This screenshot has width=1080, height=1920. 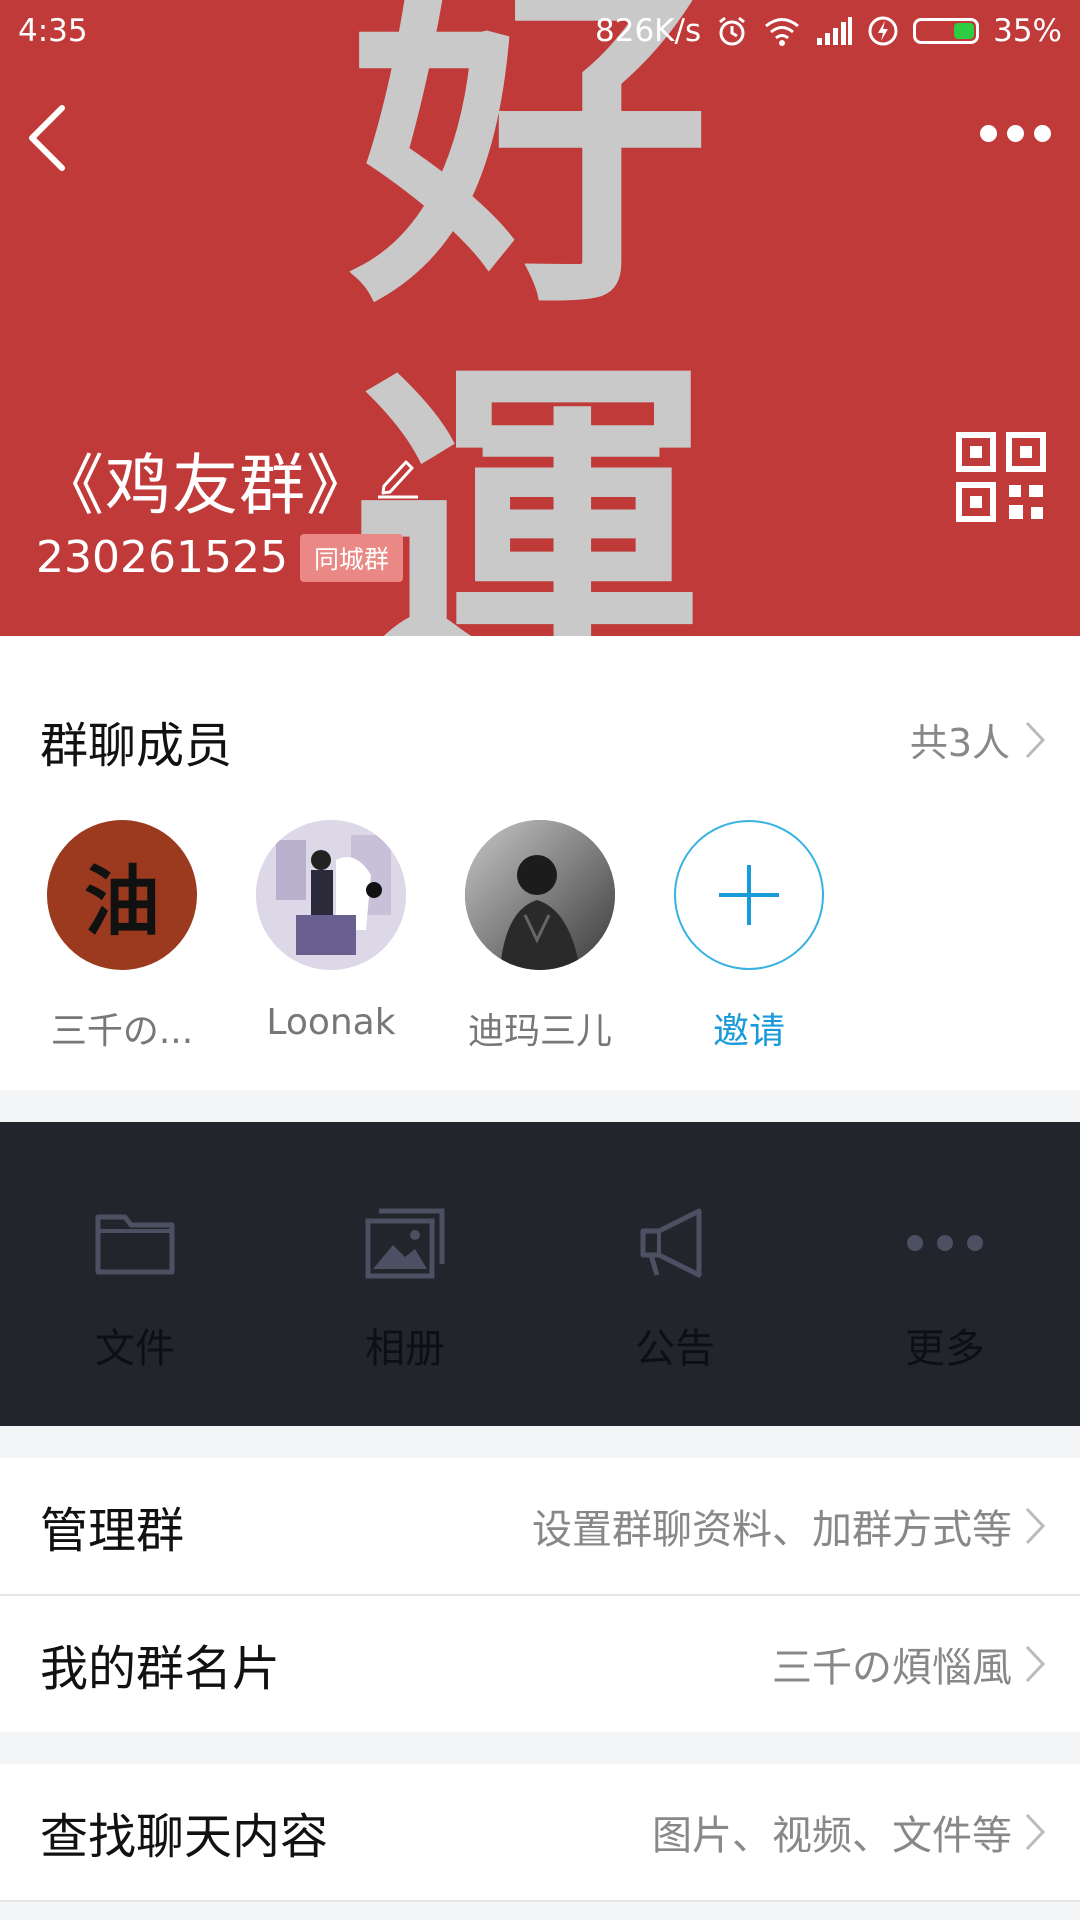 I want to click on manage-group-value-wrap: 设置群聊资料、加群方式等, so click(x=789, y=1526).